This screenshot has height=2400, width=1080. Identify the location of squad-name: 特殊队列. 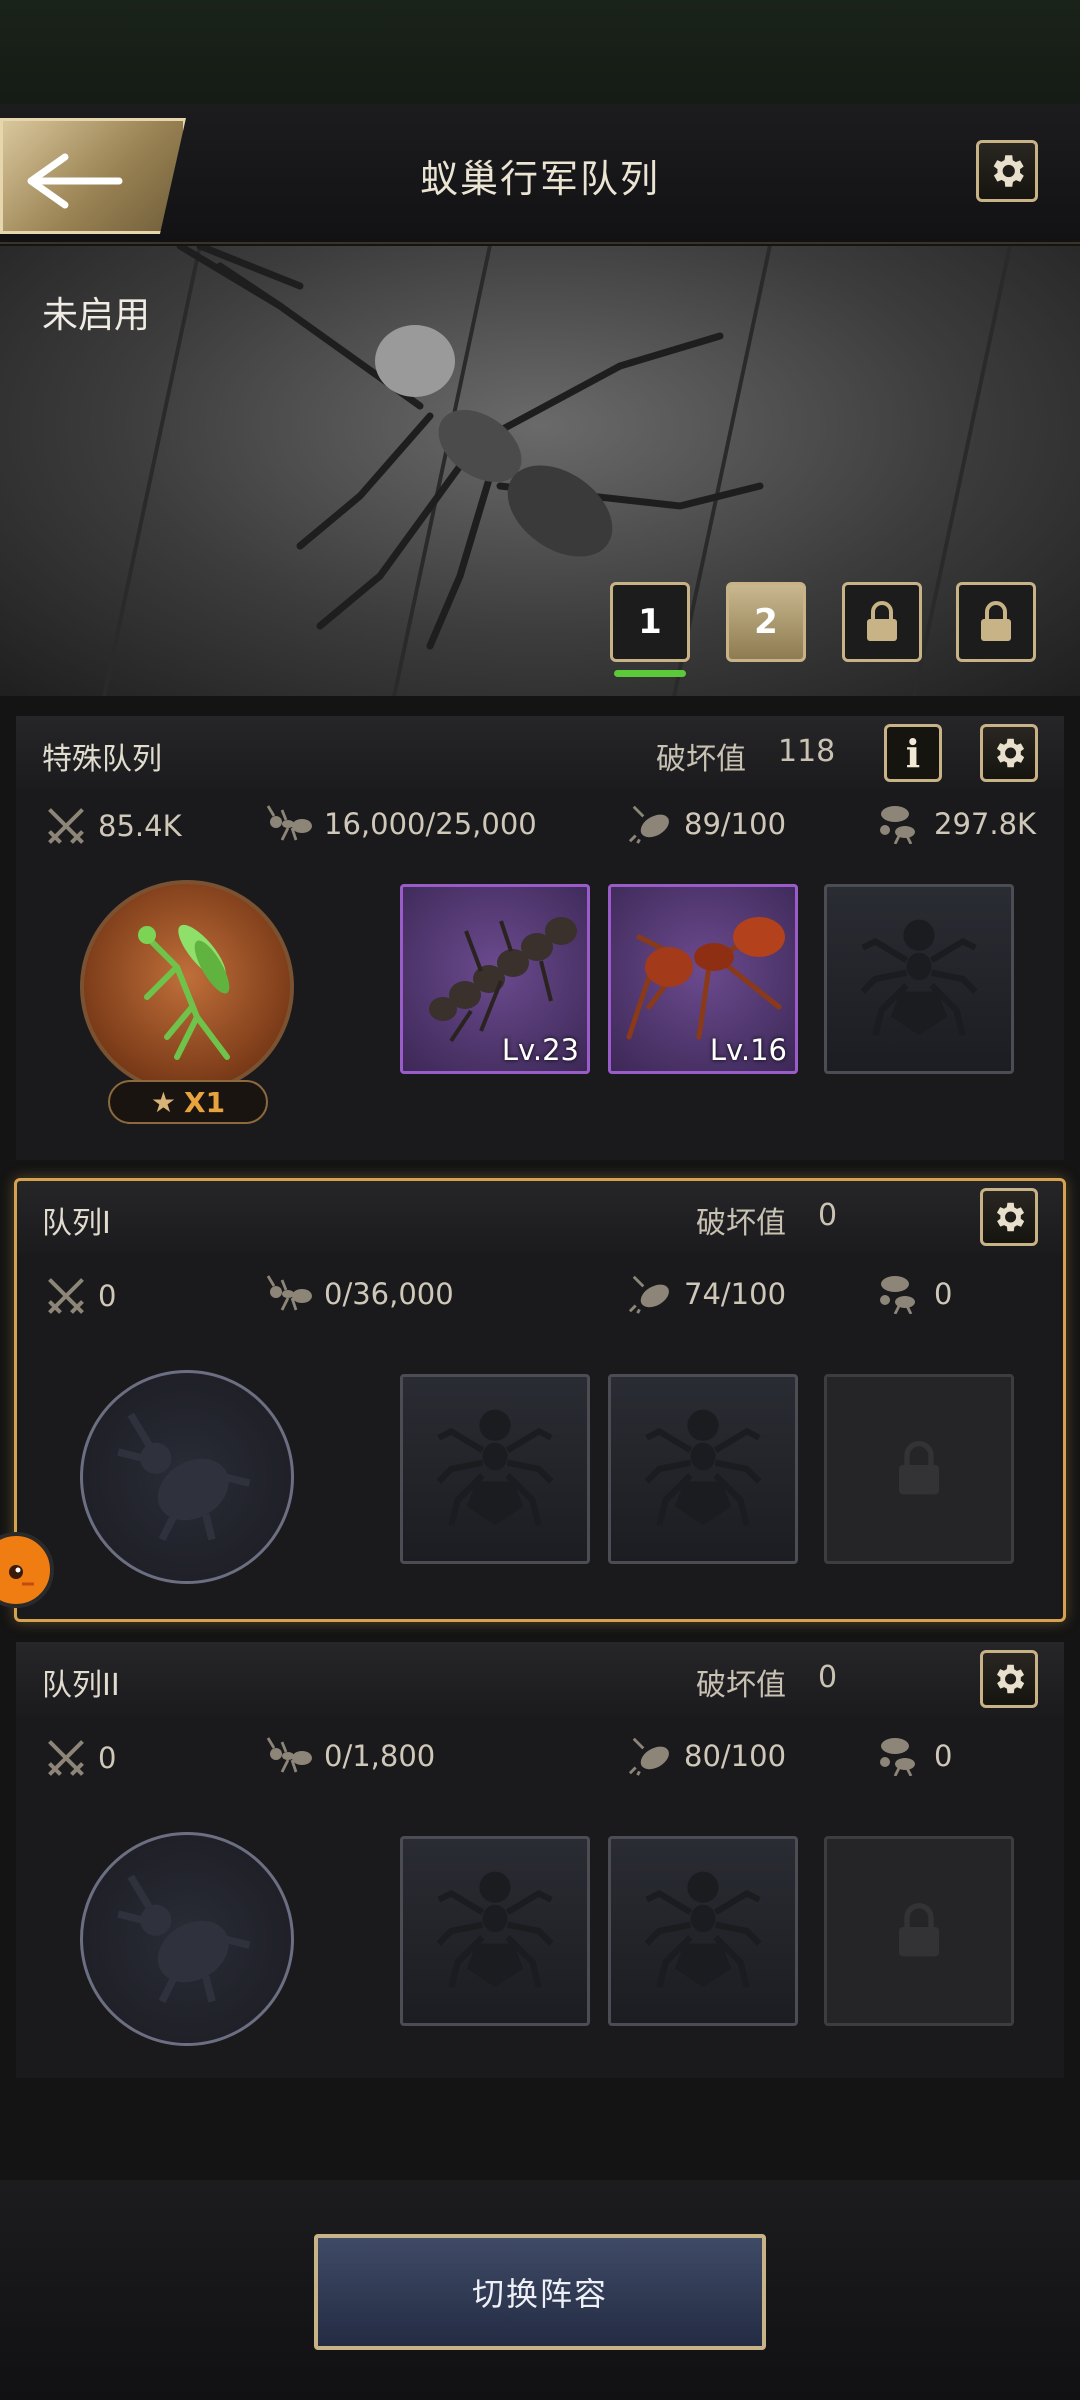
(102, 759).